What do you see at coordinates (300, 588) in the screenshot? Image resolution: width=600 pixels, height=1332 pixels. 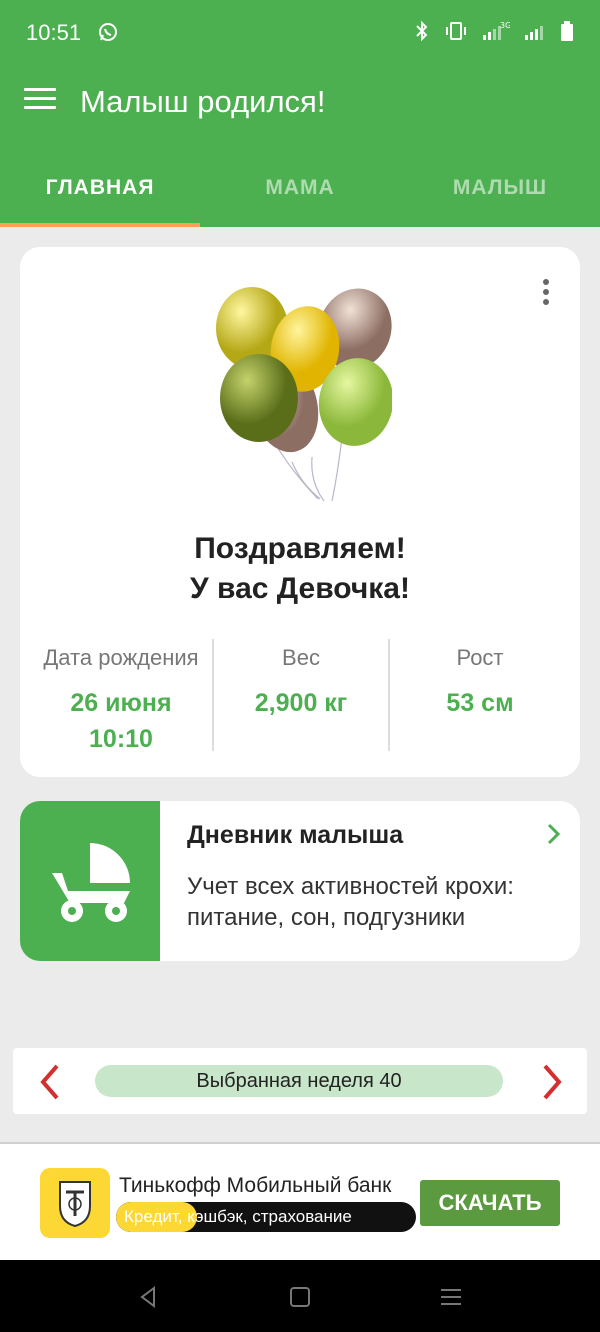 I see `congrats-line-2: У вас Девочка!` at bounding box center [300, 588].